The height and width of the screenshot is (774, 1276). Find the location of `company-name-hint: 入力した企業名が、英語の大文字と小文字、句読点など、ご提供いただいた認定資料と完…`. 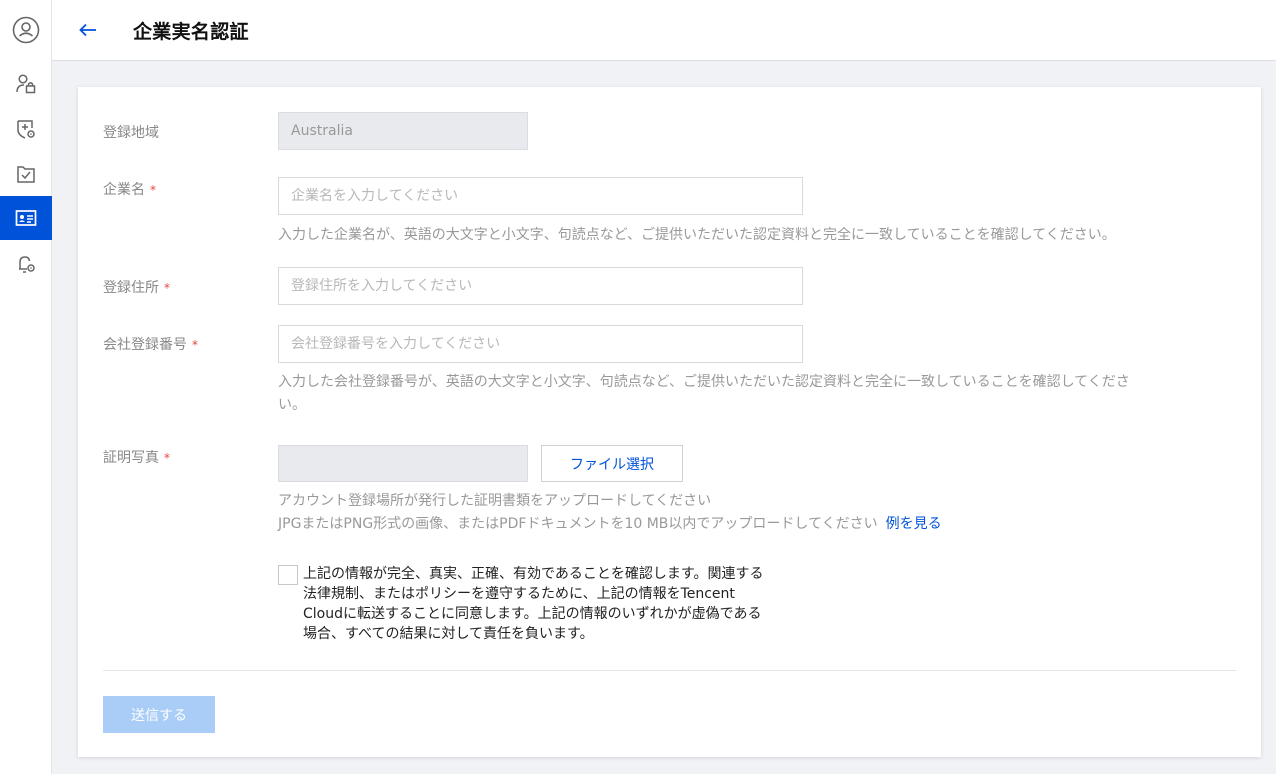

company-name-hint: 入力した企業名が、英語の大文字と小文字、句読点など、ご提供いただいた認定資料と完… is located at coordinates (697, 235).